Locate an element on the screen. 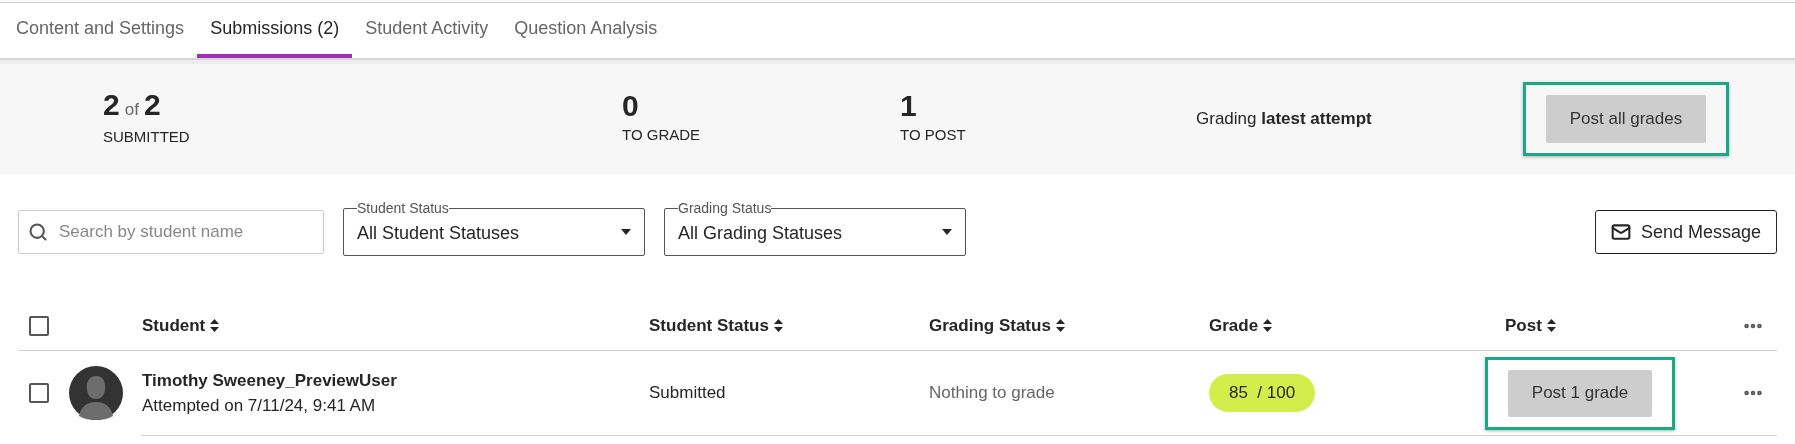  stat-label: TO POST is located at coordinates (933, 135).